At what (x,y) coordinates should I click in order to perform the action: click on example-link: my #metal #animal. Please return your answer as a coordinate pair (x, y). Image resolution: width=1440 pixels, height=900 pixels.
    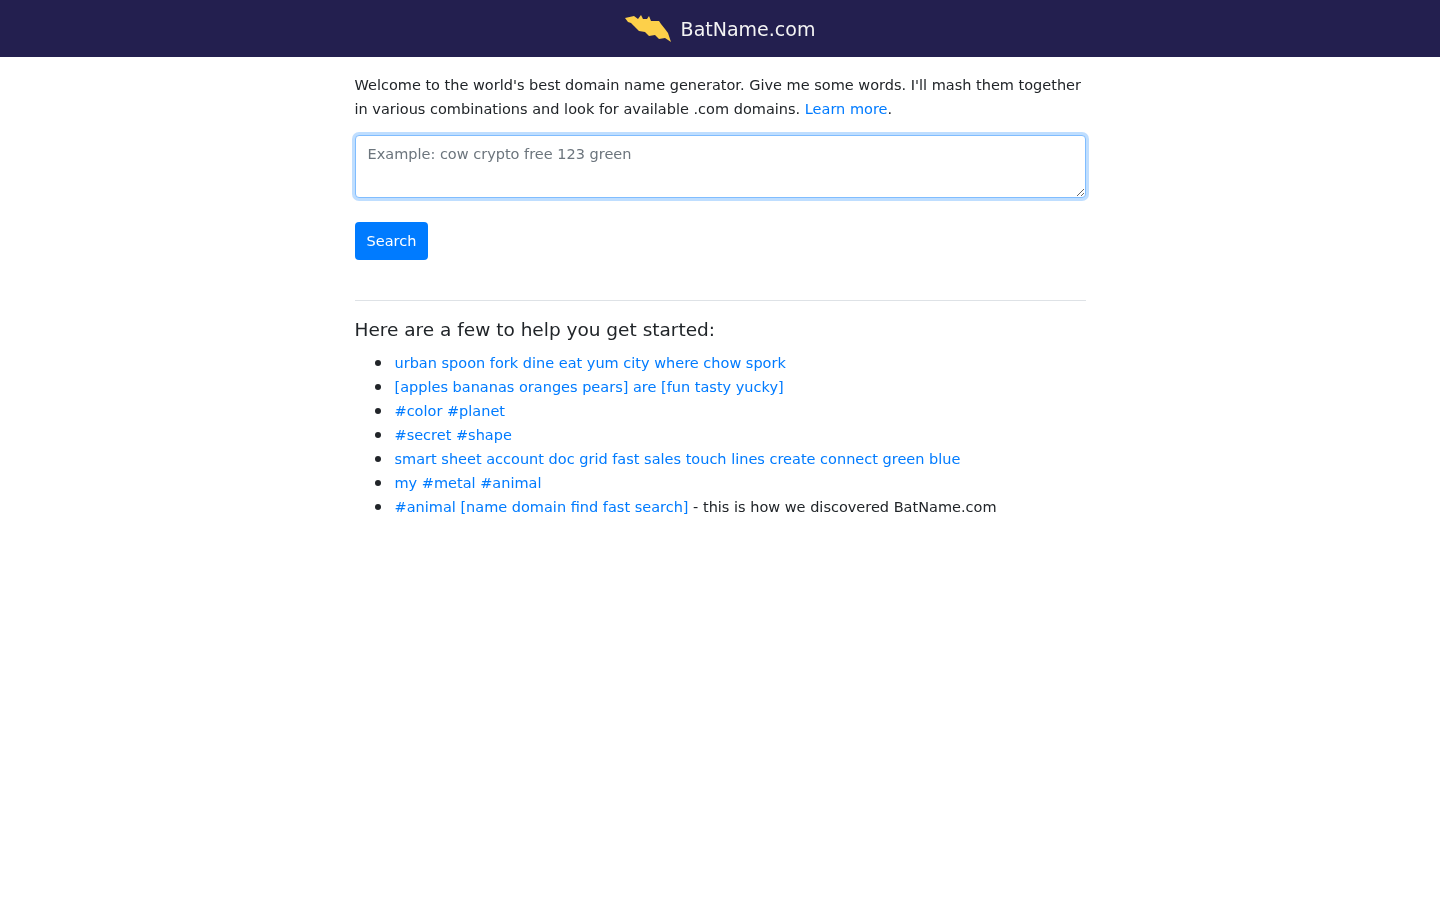
    Looking at the image, I should click on (468, 483).